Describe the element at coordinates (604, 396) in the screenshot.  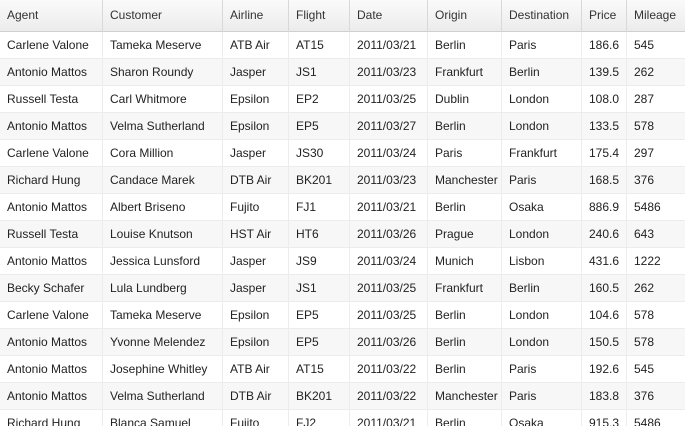
I see `cell-price: 183.8` at that location.